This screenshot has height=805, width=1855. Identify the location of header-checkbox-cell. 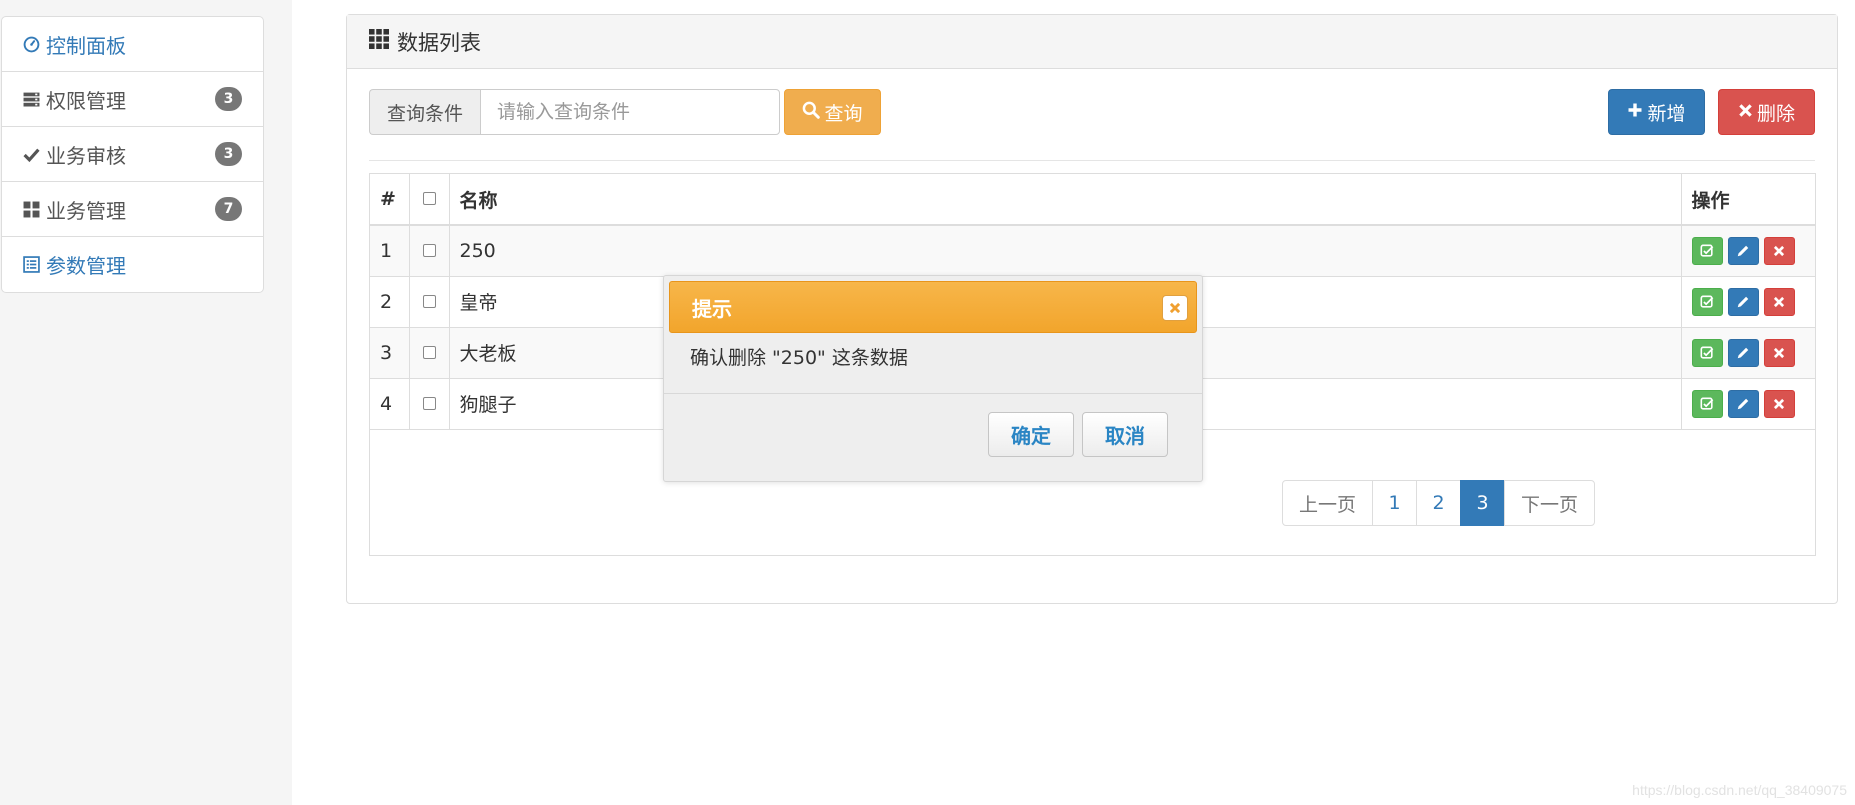
(429, 200).